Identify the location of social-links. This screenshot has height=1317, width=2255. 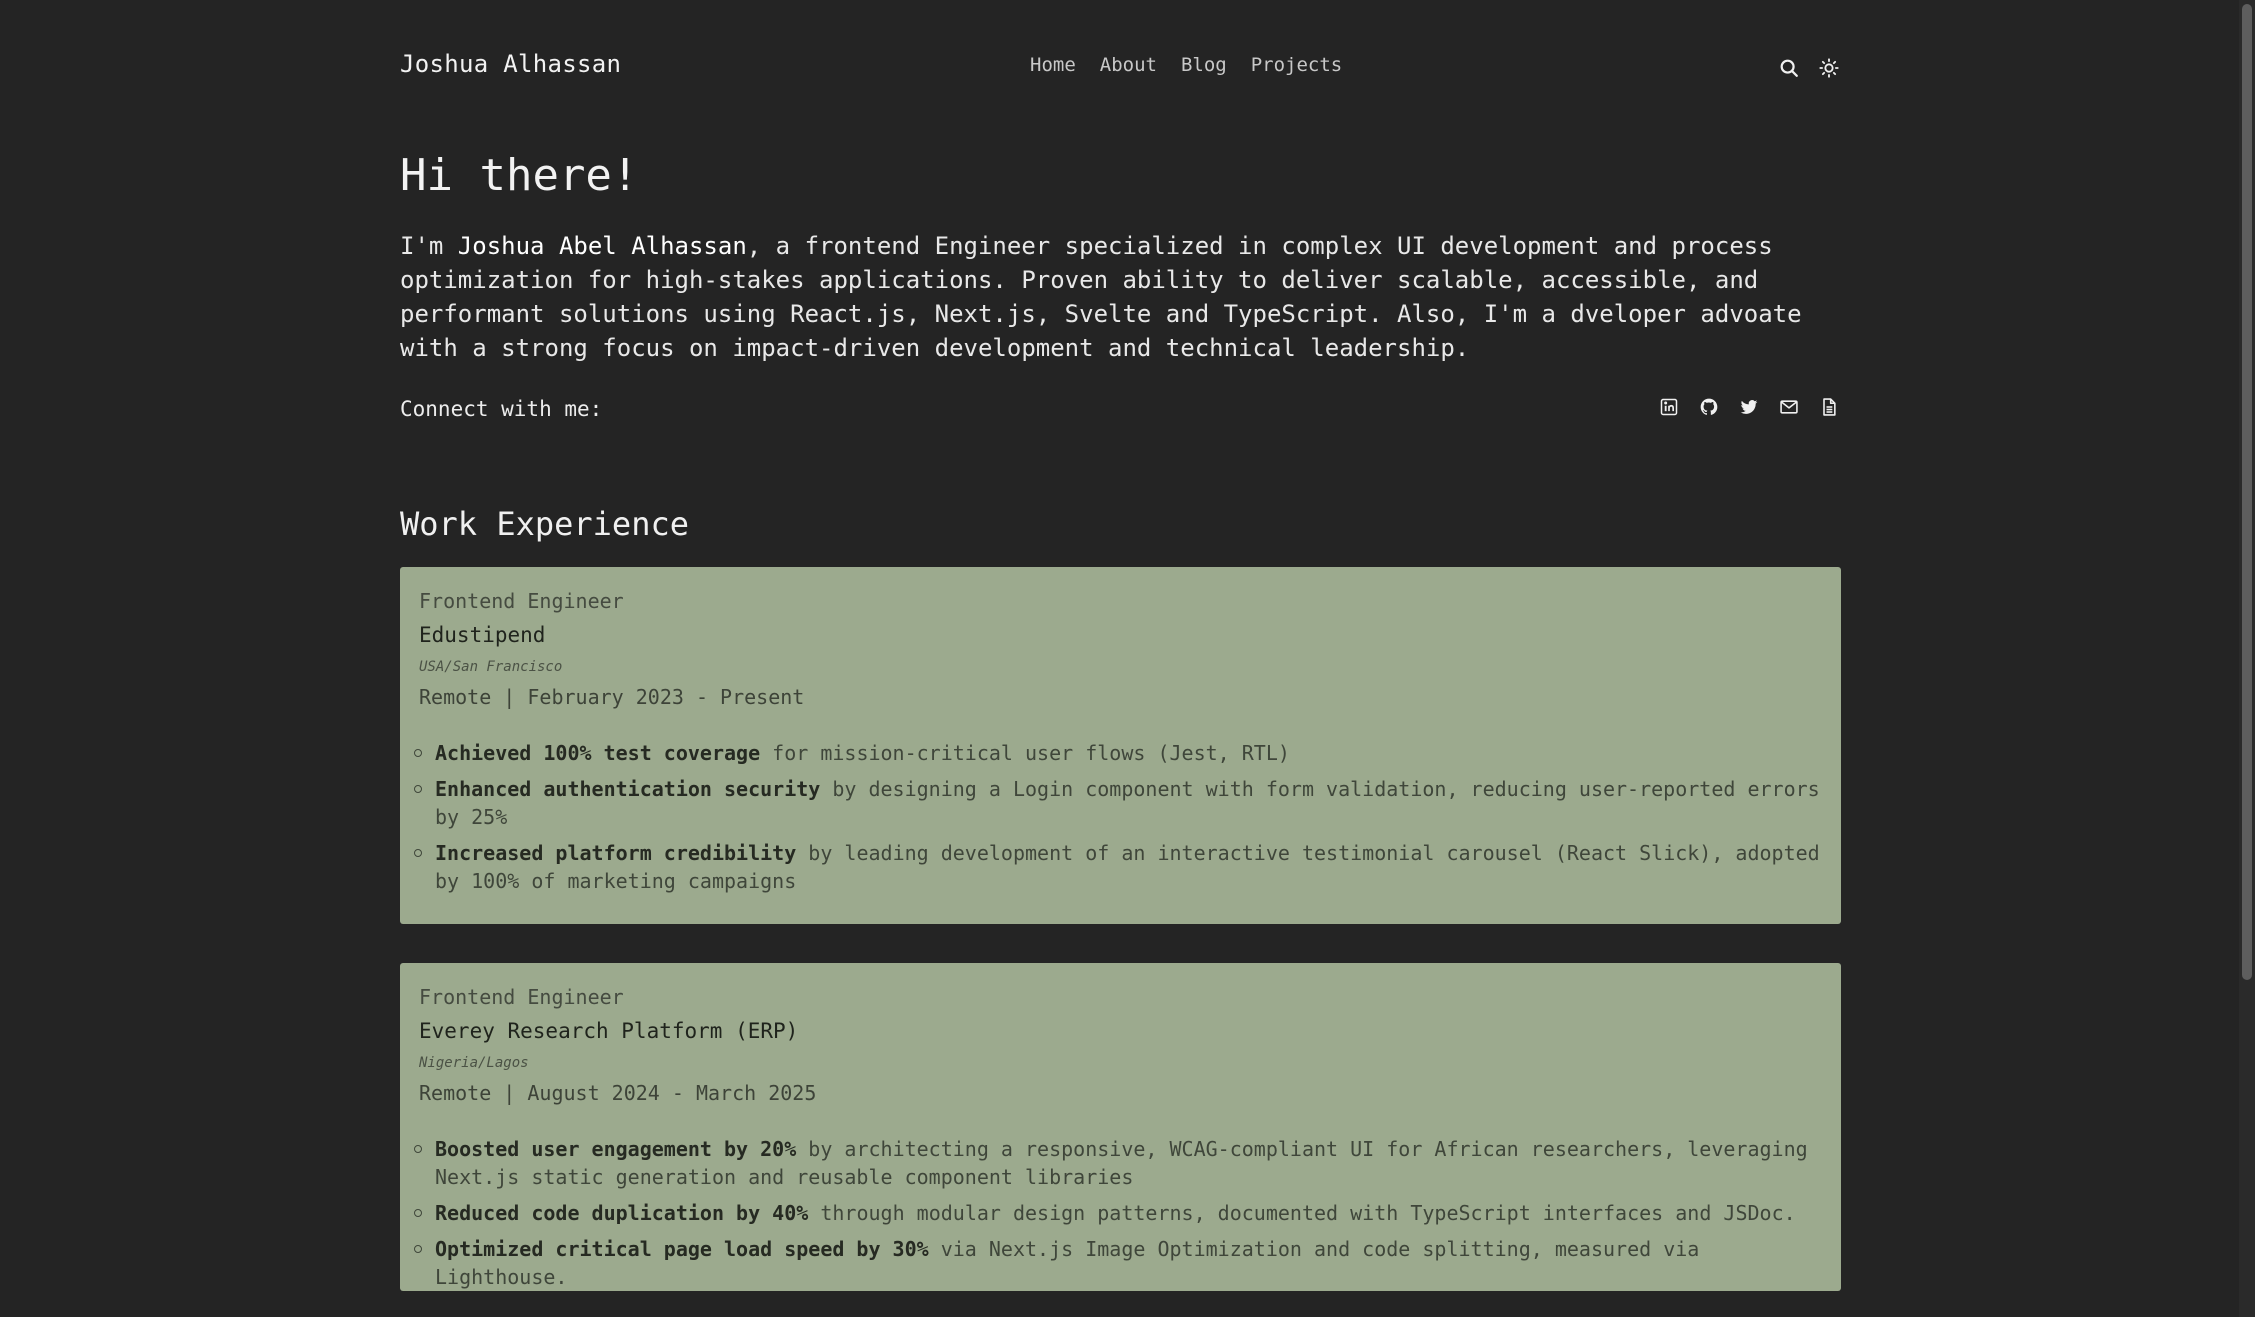
(1749, 407).